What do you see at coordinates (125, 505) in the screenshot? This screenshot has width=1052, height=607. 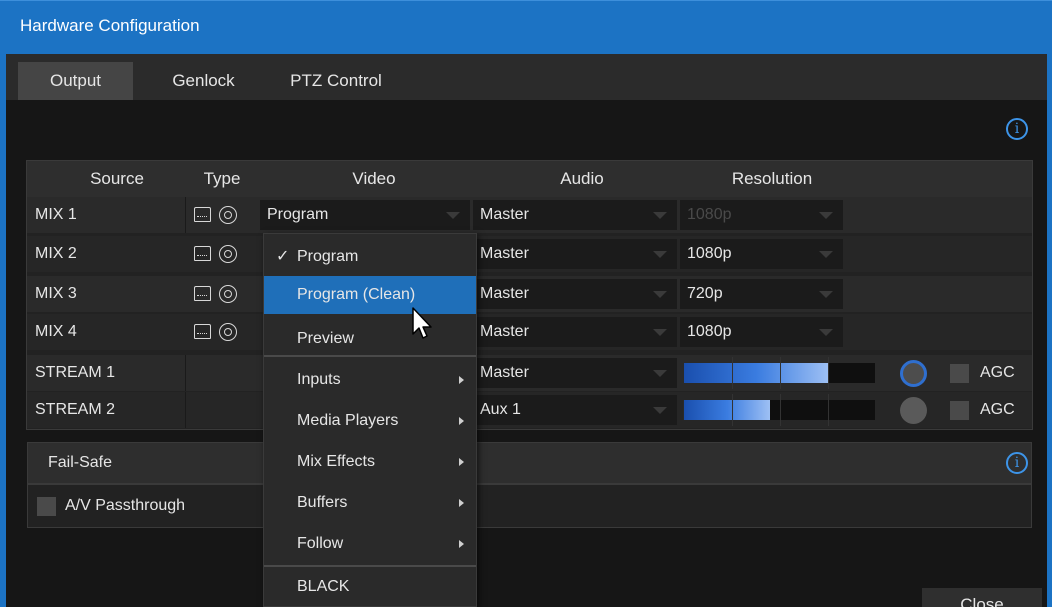 I see `passthrough-label: A/V Passthrough` at bounding box center [125, 505].